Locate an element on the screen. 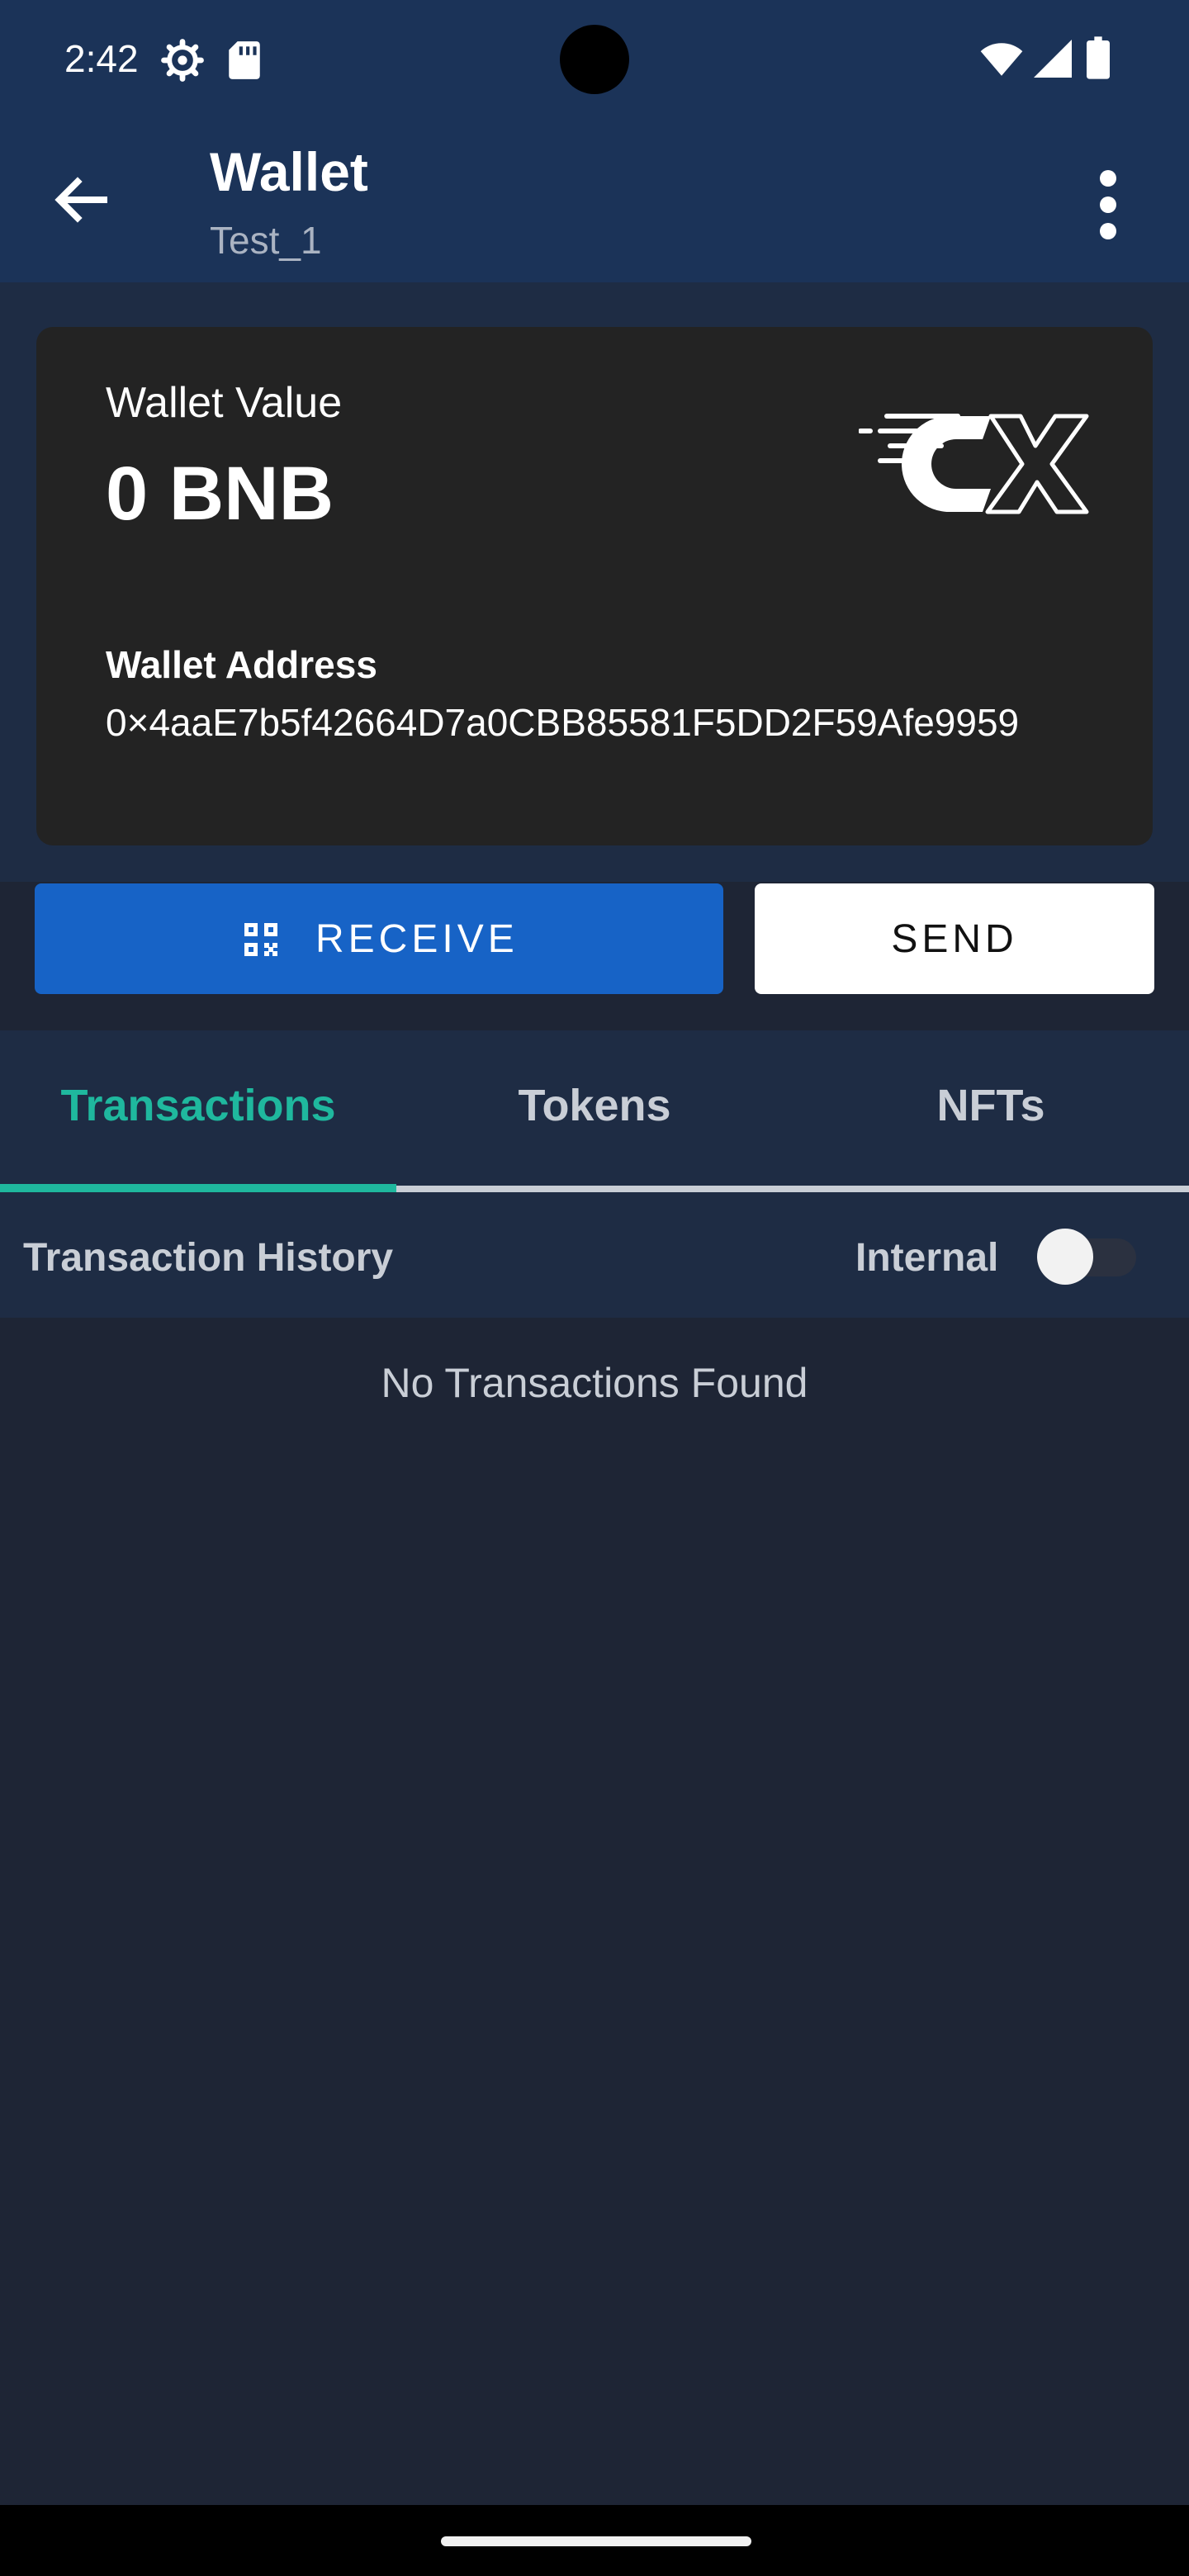  send-button: SEND is located at coordinates (954, 938).